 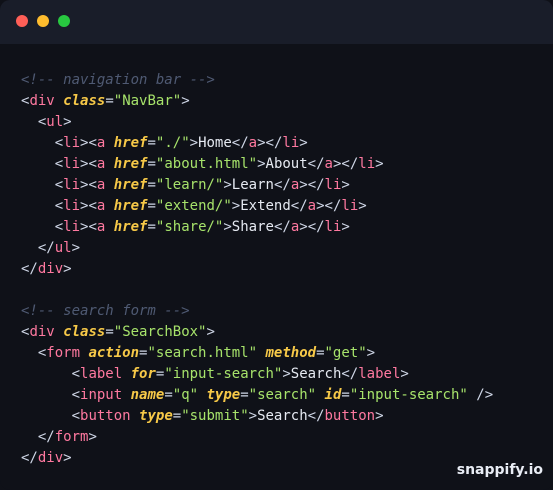 I want to click on window-titlebar, so click(x=276, y=22).